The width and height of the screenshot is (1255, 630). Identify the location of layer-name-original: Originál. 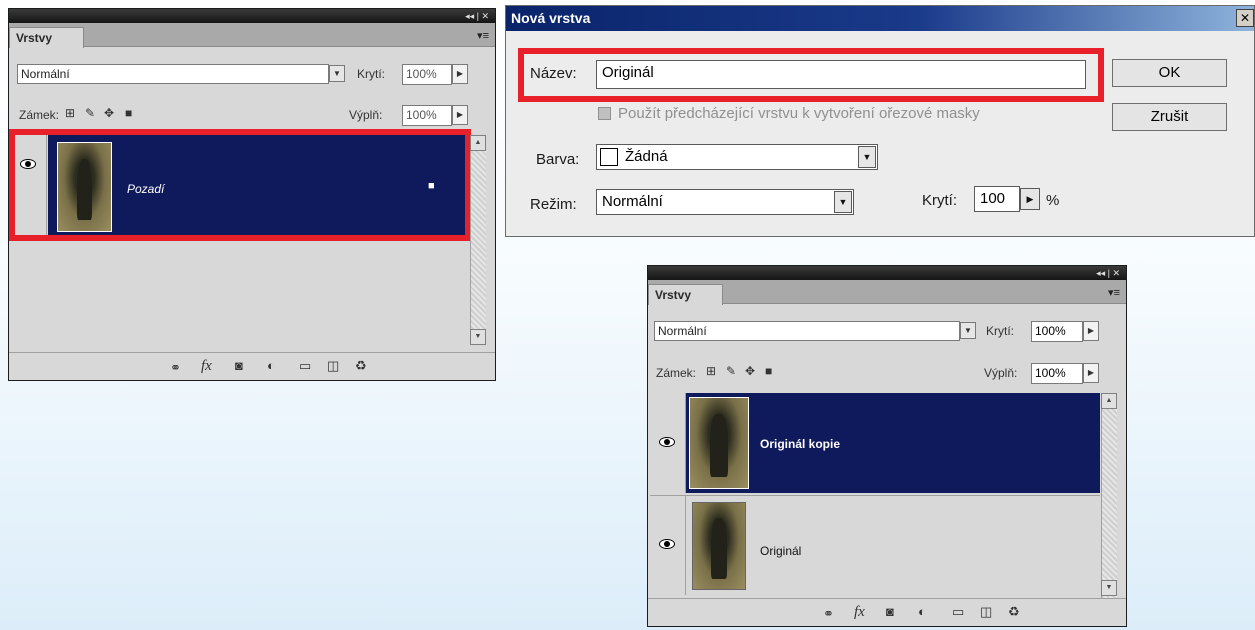
(781, 551).